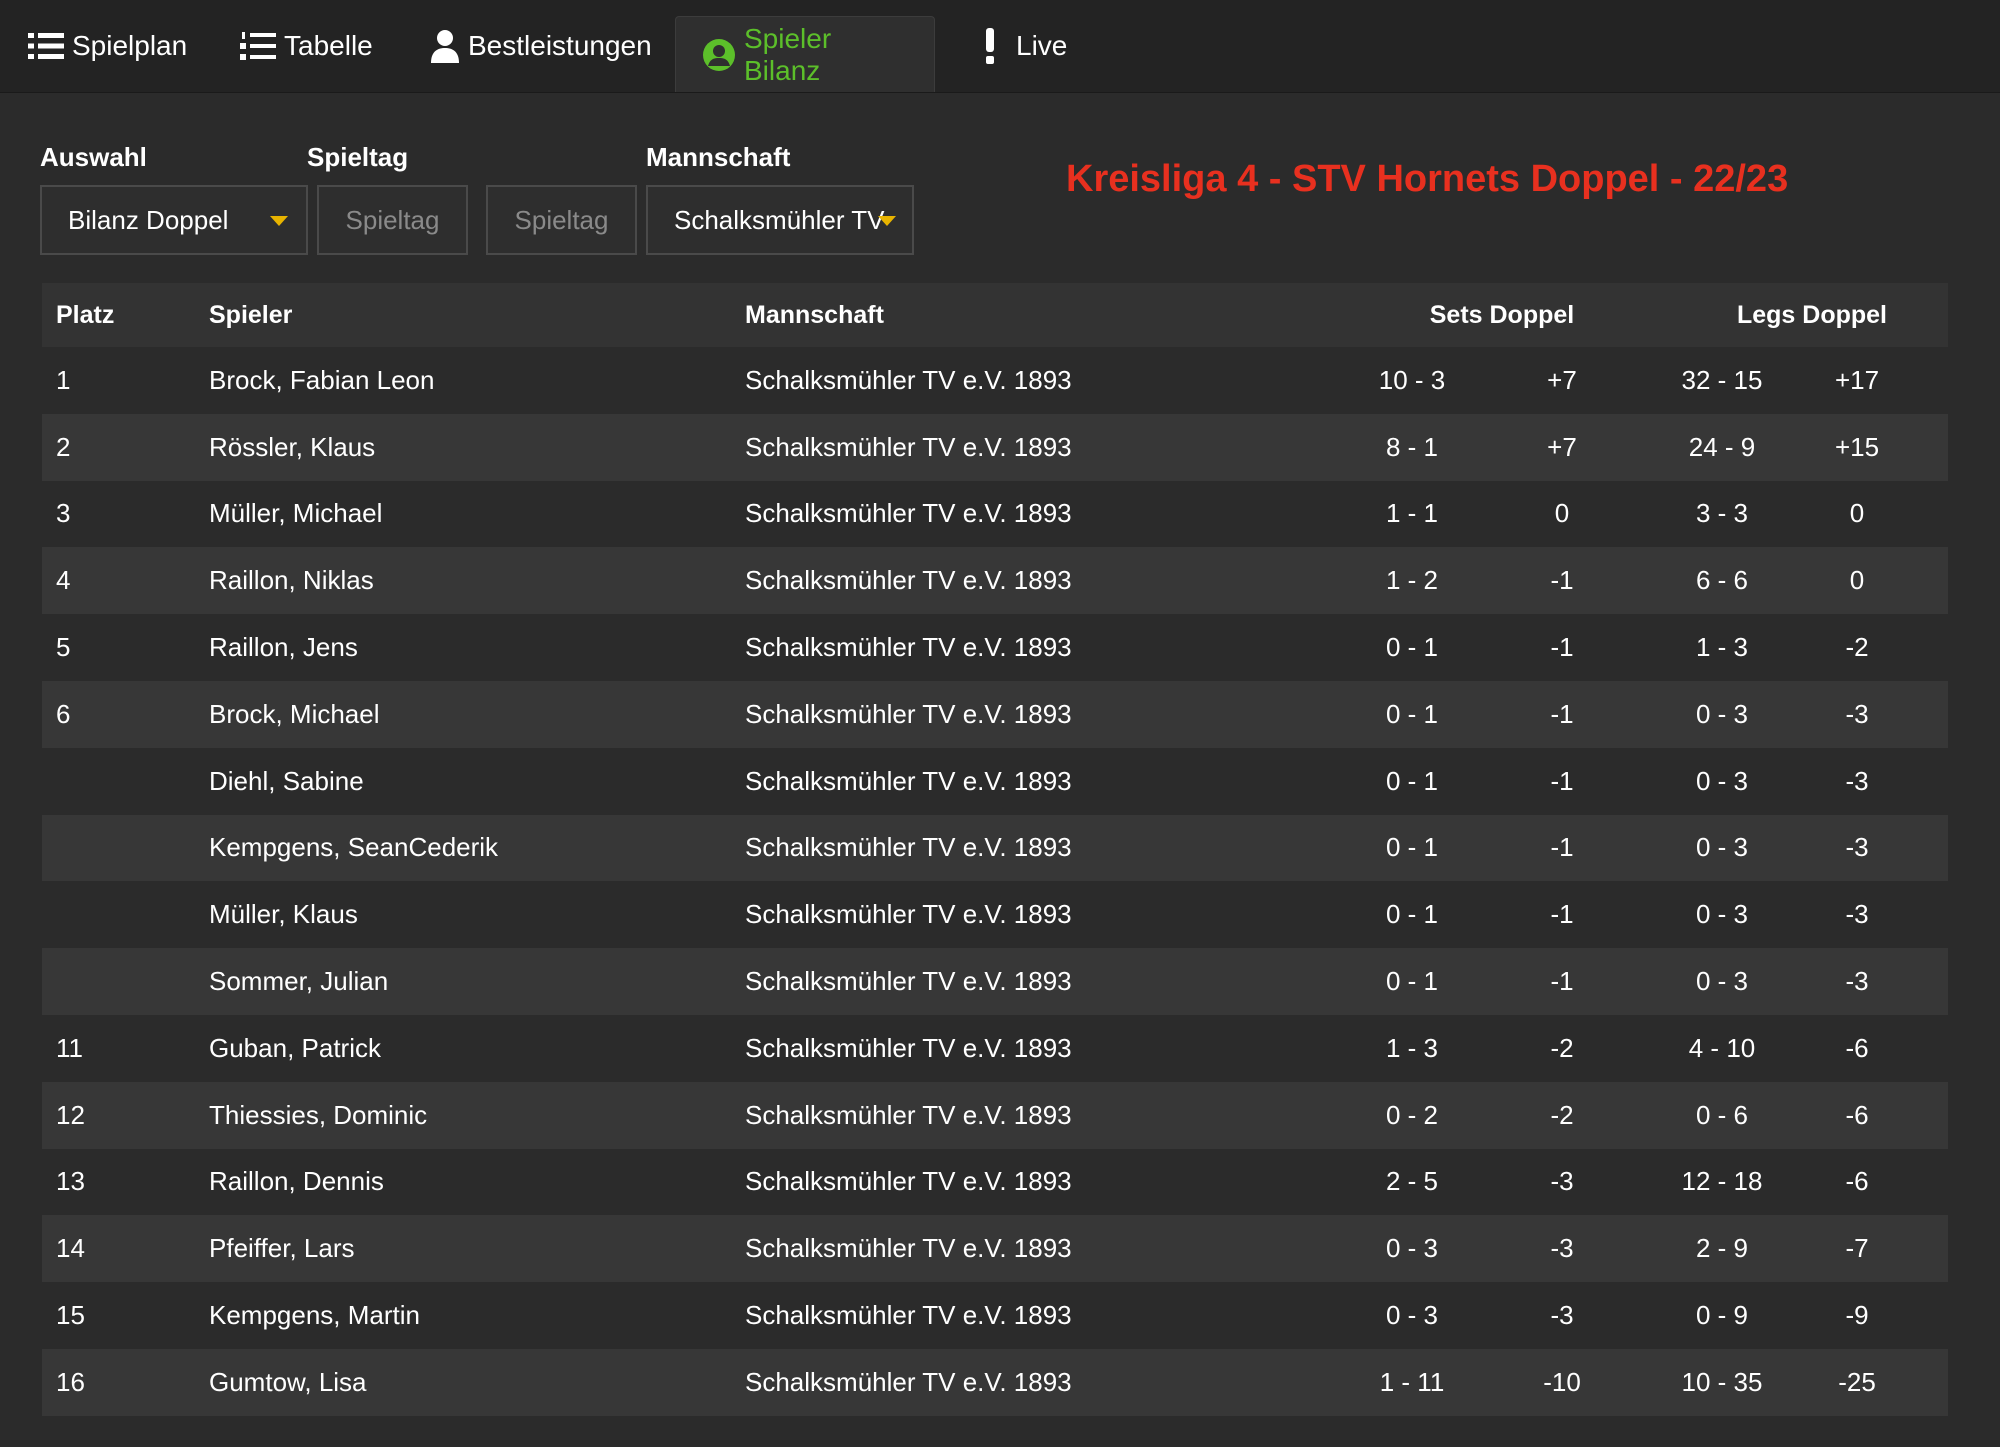 The width and height of the screenshot is (2000, 1447). I want to click on cell-legs: 6 - 6, so click(1722, 580).